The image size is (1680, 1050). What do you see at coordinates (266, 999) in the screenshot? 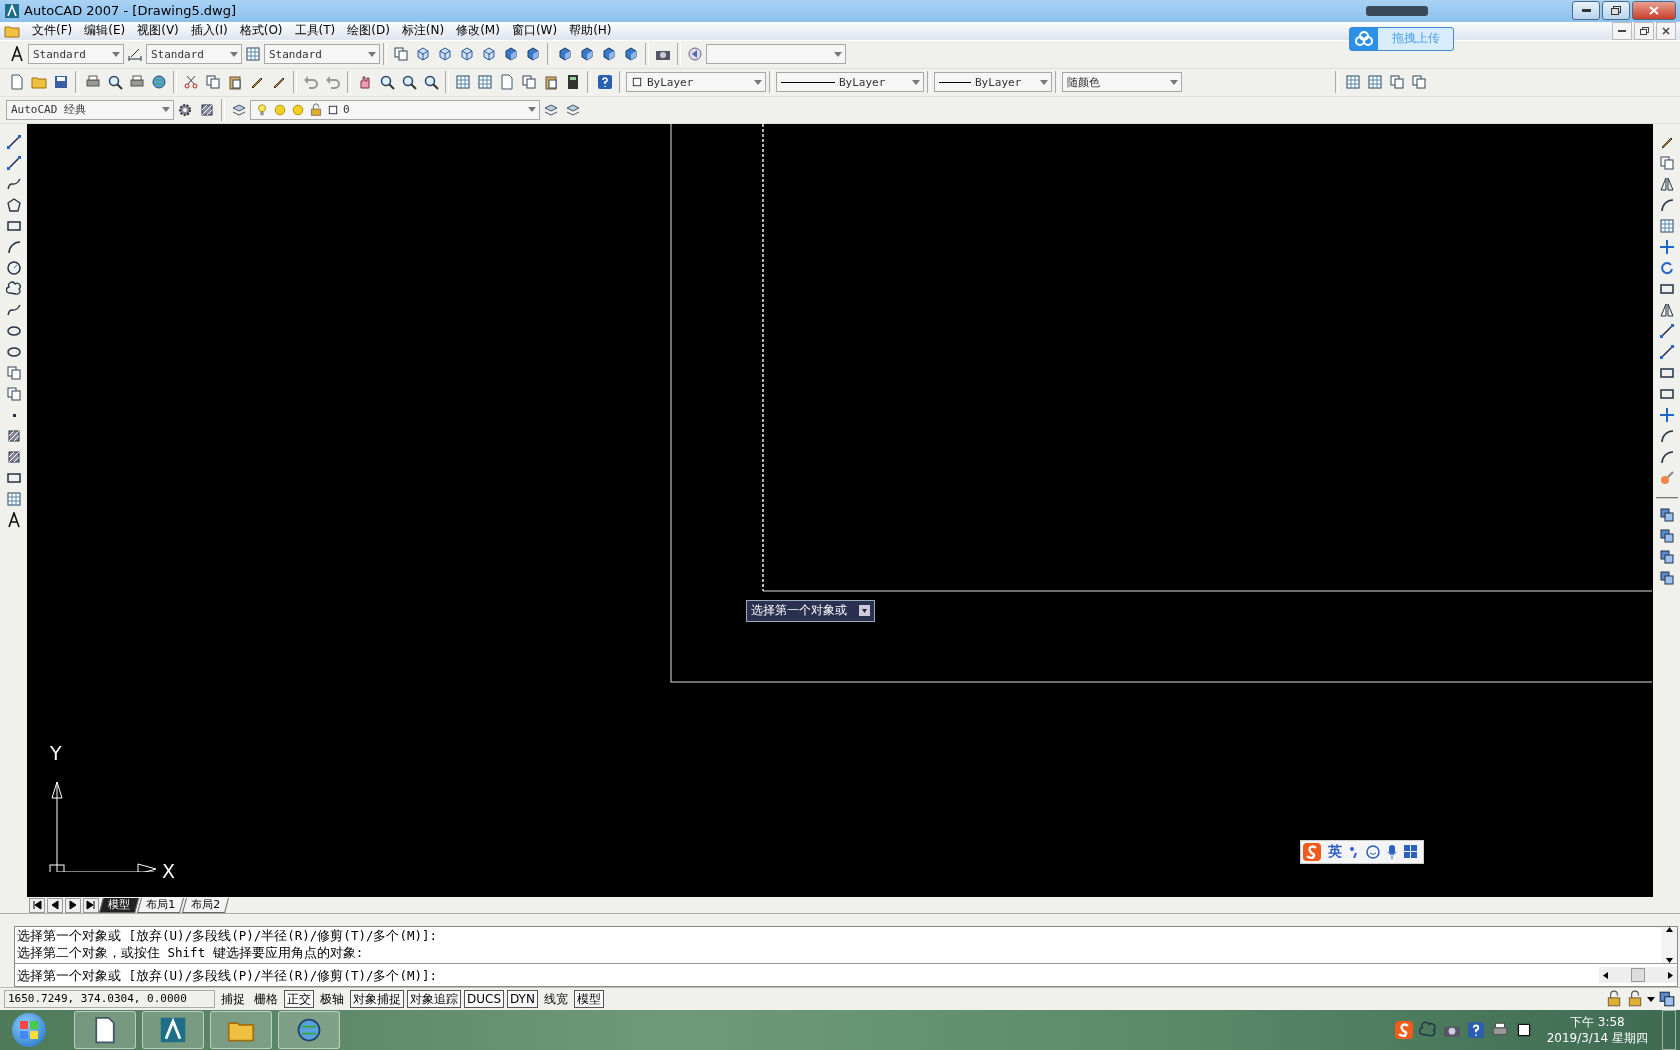
I see `status-toggle: 栅格` at bounding box center [266, 999].